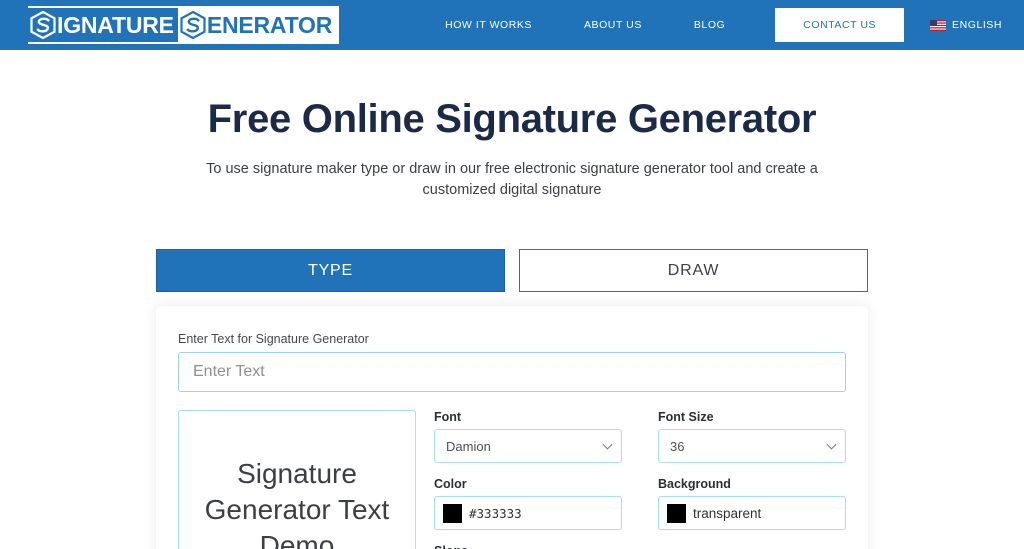 This screenshot has height=549, width=1024. What do you see at coordinates (686, 417) in the screenshot?
I see `font-size-label: Font Size` at bounding box center [686, 417].